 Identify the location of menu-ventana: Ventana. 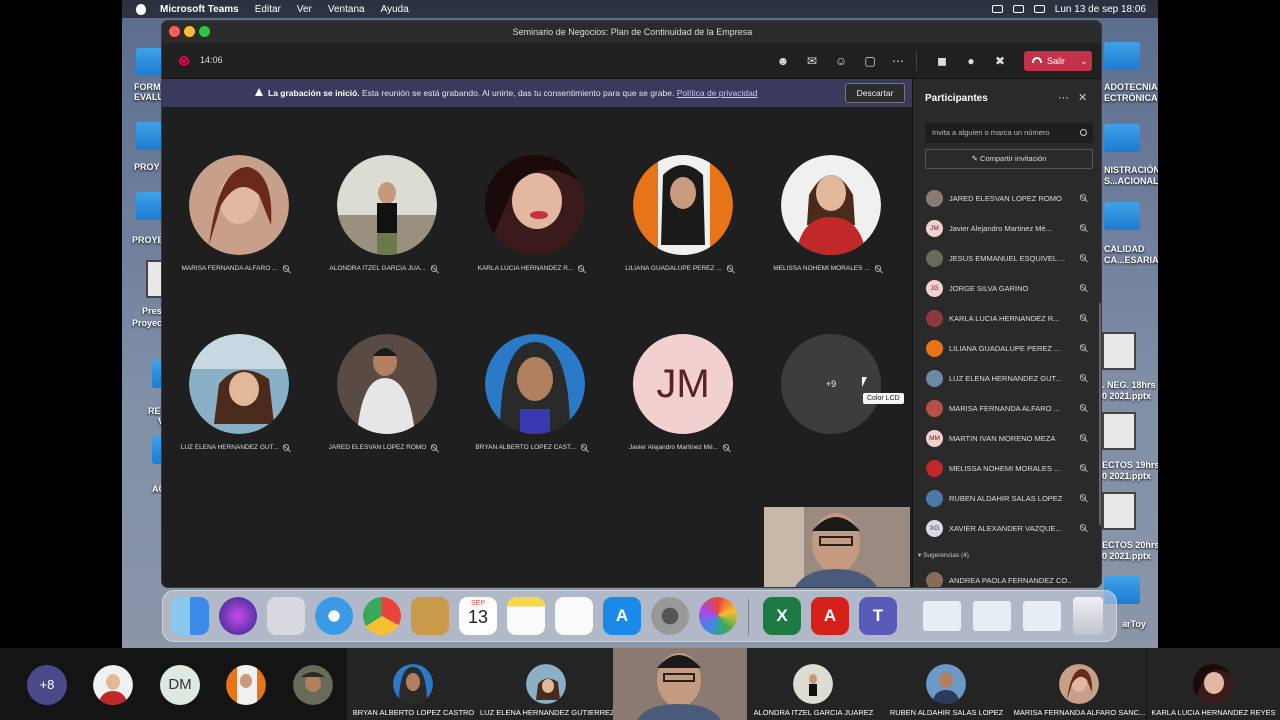
(346, 9).